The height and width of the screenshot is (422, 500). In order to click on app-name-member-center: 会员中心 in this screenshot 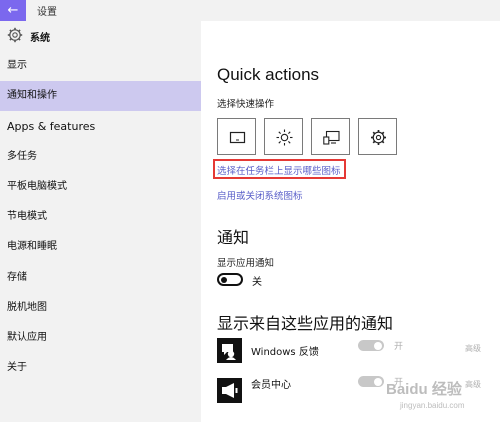, I will do `click(271, 385)`.